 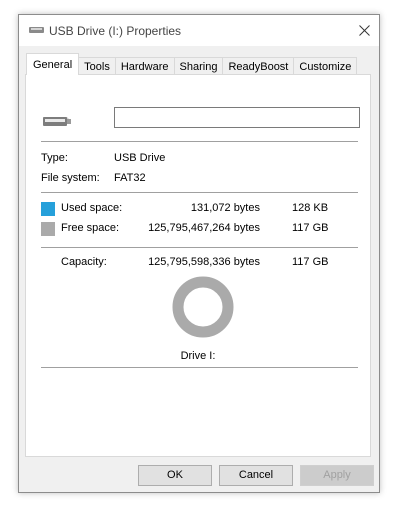 What do you see at coordinates (70, 178) in the screenshot?
I see `file-system-label: File system:` at bounding box center [70, 178].